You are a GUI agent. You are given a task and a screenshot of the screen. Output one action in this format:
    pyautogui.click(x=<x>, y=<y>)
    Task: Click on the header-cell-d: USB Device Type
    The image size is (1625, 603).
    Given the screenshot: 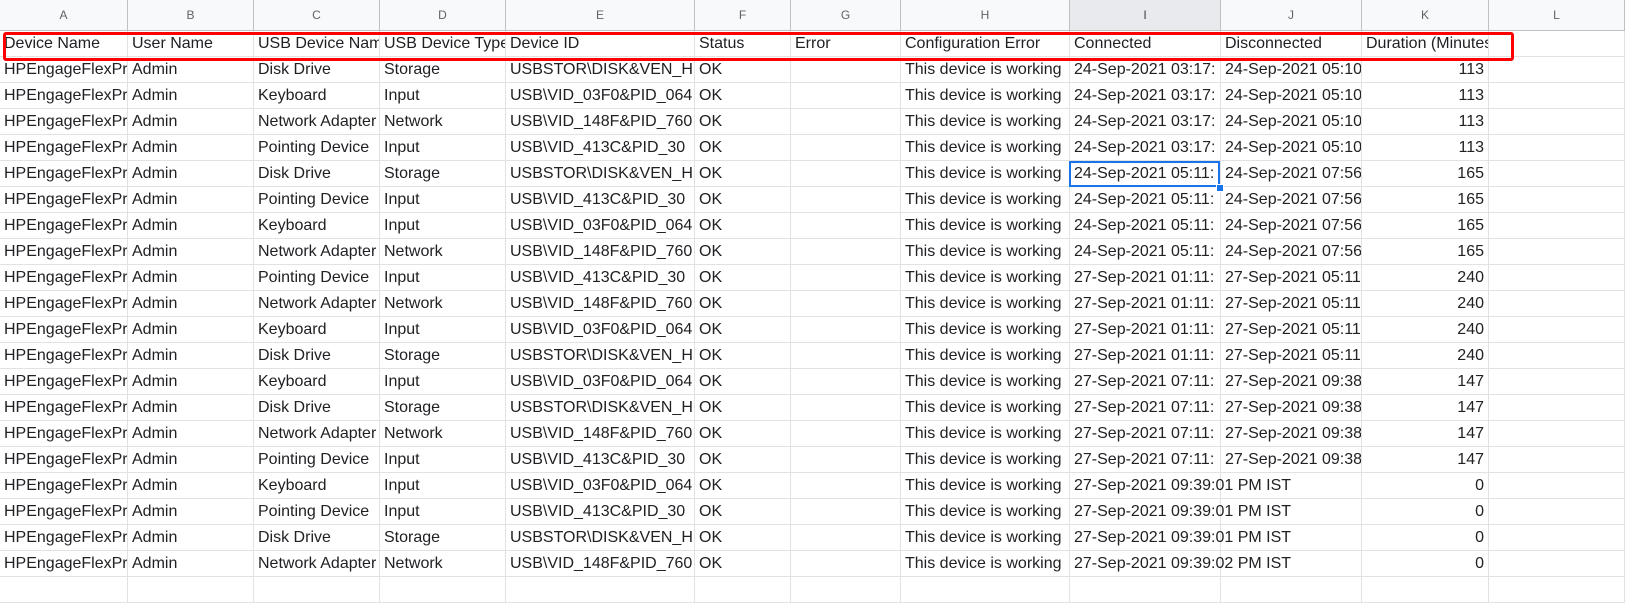 What is the action you would take?
    pyautogui.click(x=443, y=43)
    